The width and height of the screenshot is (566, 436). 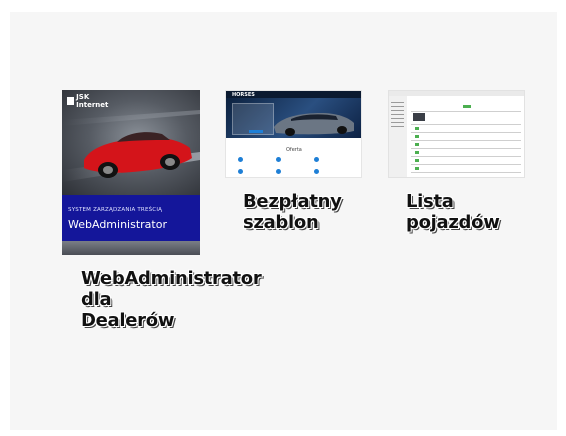 I want to click on product-card-free-template: HORSES Oferta Bezpłatny szablon, so click(x=293, y=161).